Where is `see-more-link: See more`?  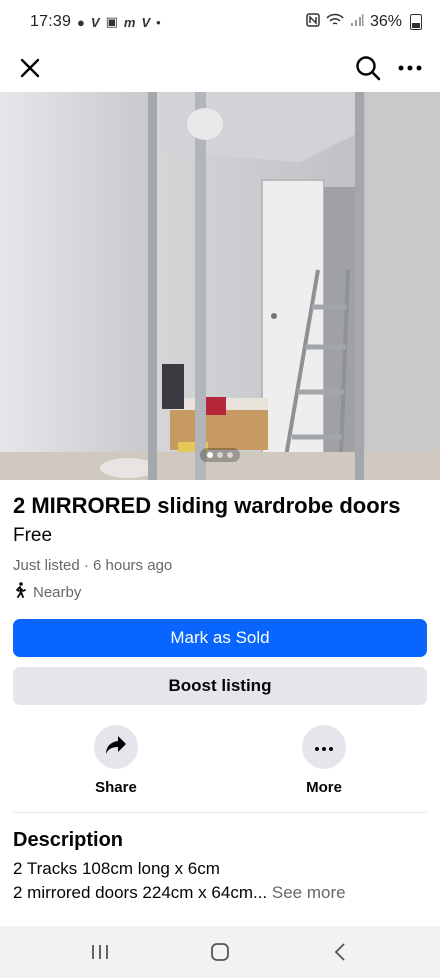 see-more-link: See more is located at coordinates (309, 892).